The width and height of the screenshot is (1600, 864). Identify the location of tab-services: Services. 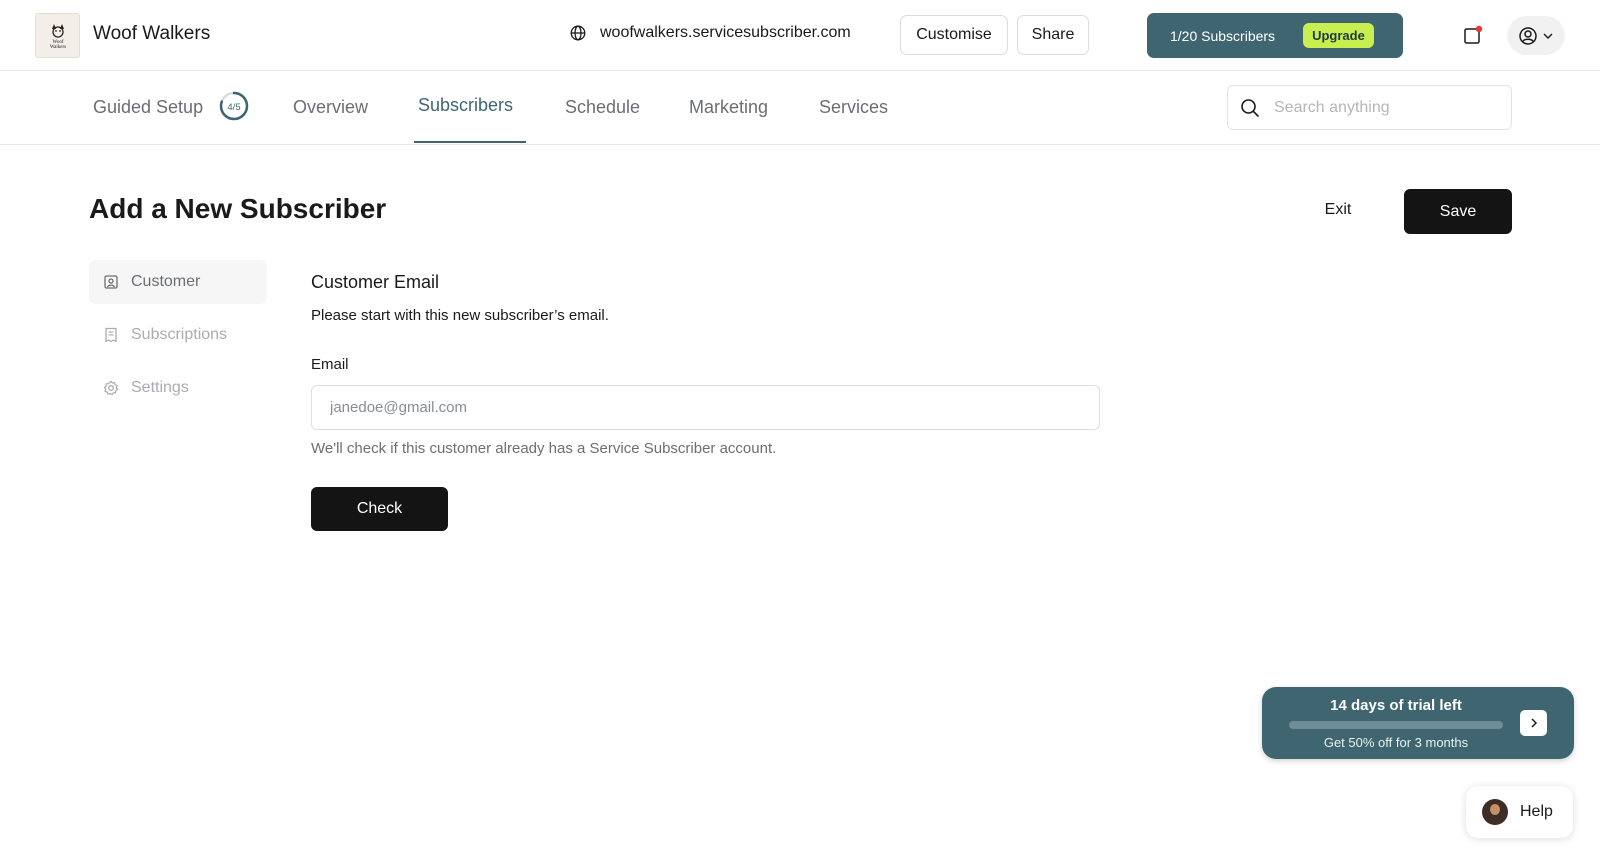
(853, 107).